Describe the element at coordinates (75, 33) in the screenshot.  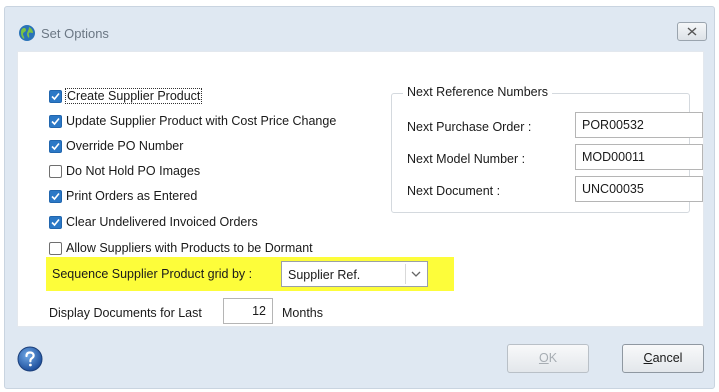
I see `window-title: Set Options` at that location.